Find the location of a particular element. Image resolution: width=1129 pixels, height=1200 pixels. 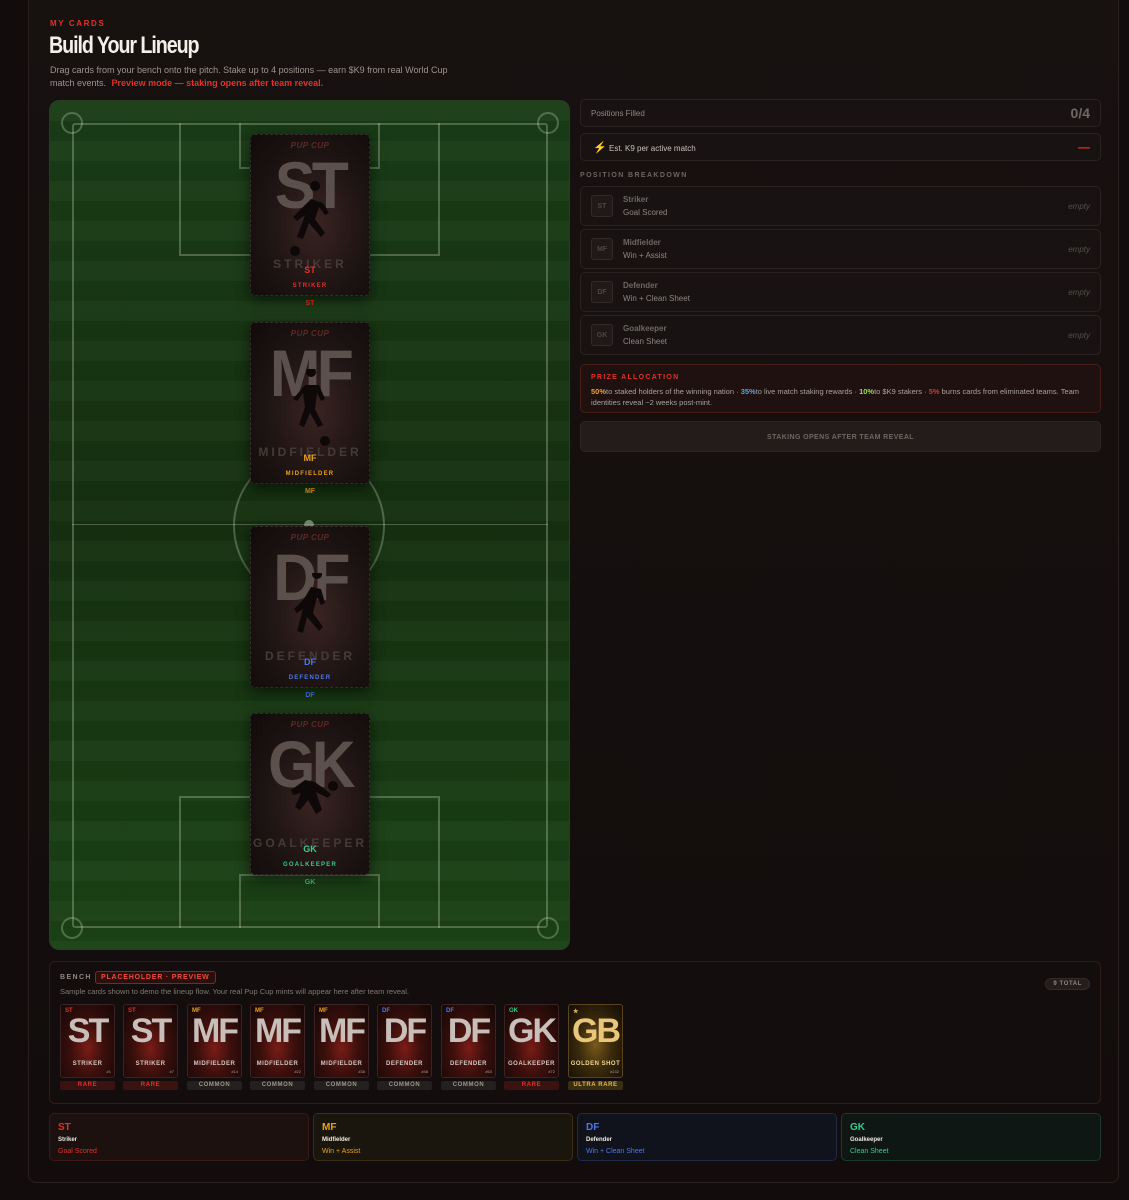

bench-card-art: ST ST STRIKER #7 is located at coordinates (150, 1041).